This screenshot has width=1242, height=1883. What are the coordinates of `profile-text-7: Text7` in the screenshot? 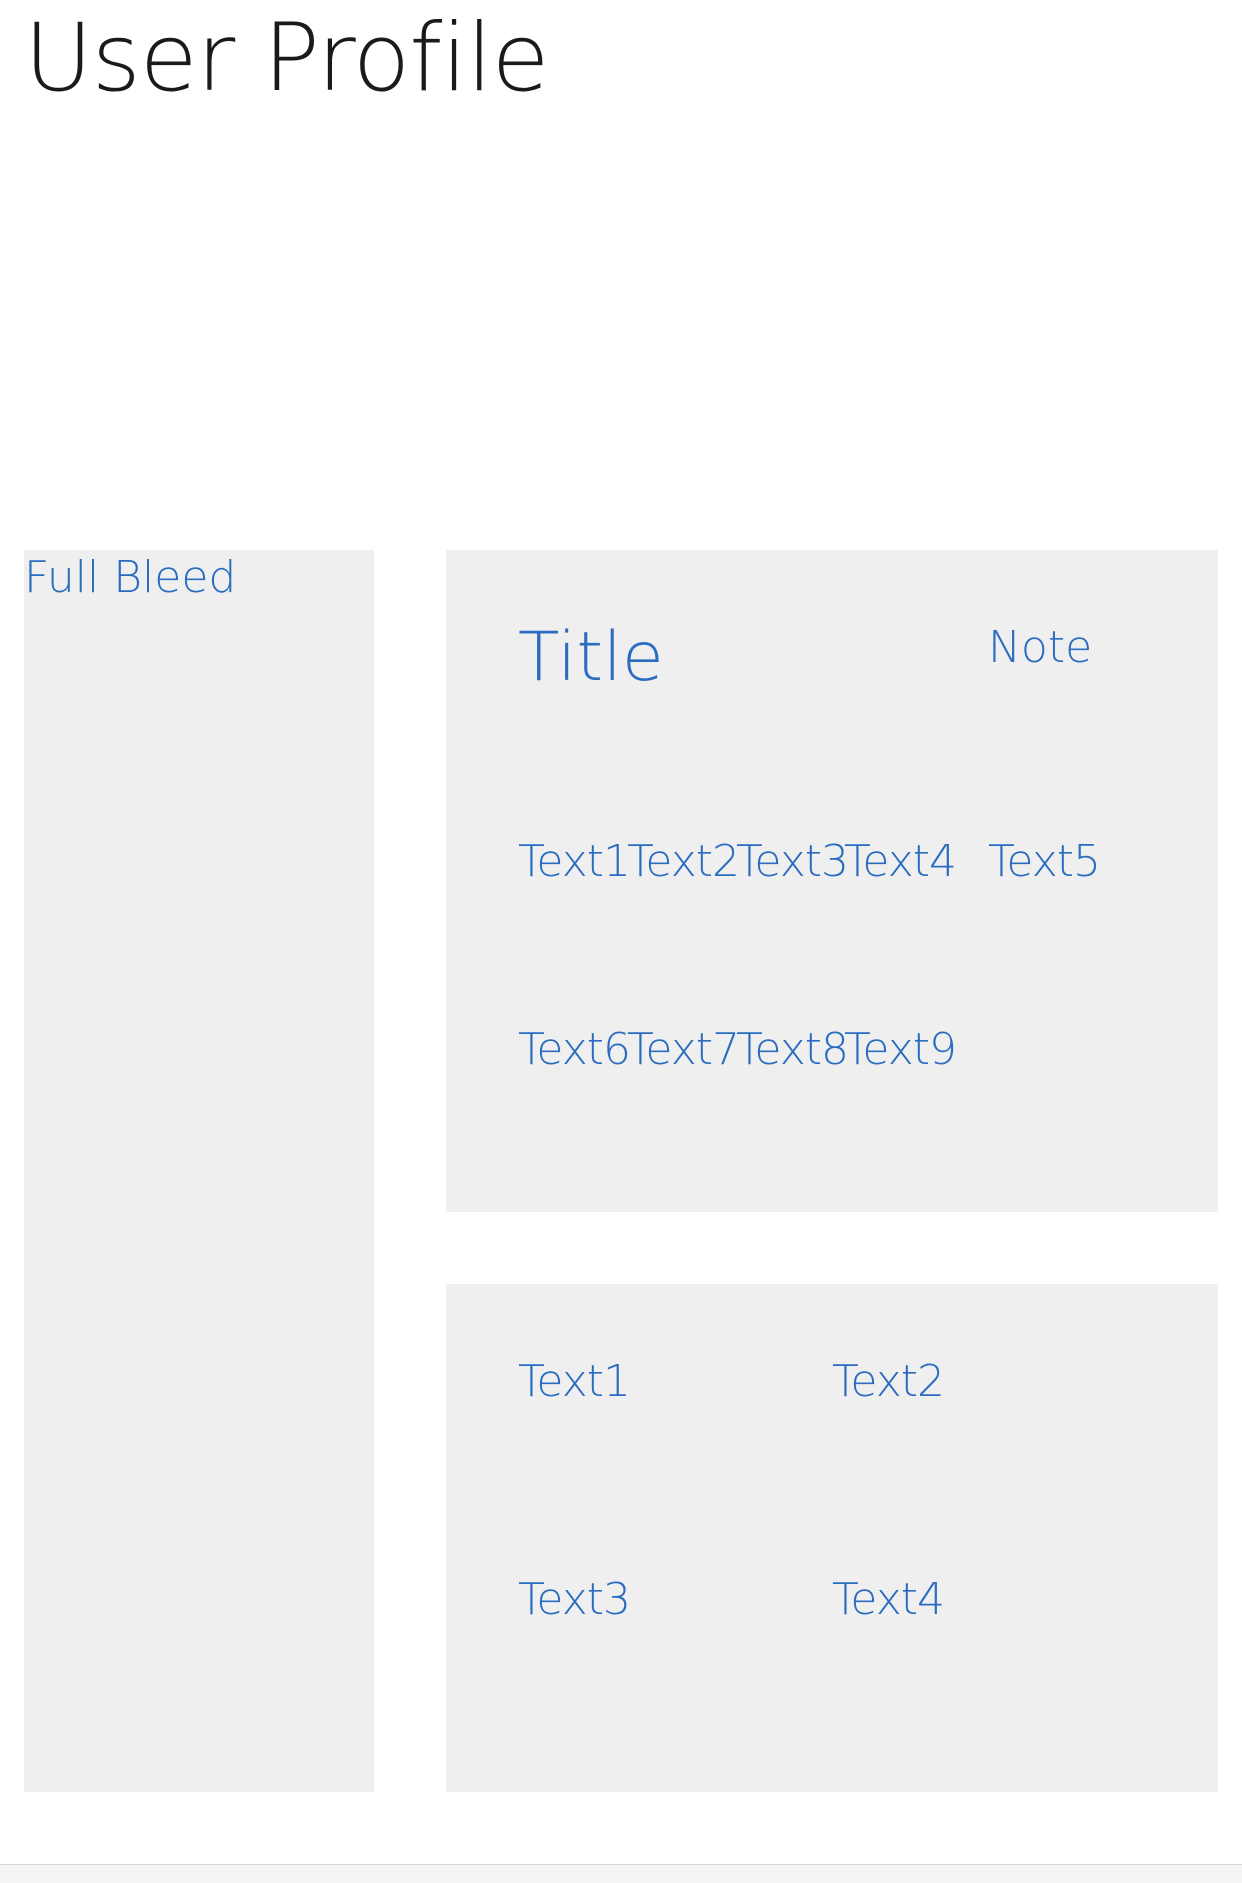 It's located at (683, 1049).